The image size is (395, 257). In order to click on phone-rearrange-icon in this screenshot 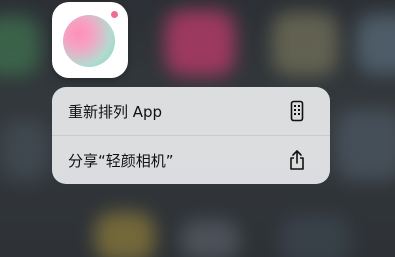, I will do `click(297, 111)`.